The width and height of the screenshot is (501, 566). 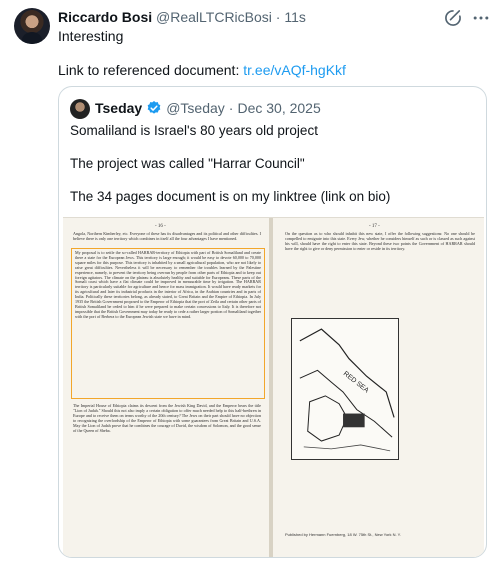 I want to click on tweet-time: 11s, so click(x=295, y=17).